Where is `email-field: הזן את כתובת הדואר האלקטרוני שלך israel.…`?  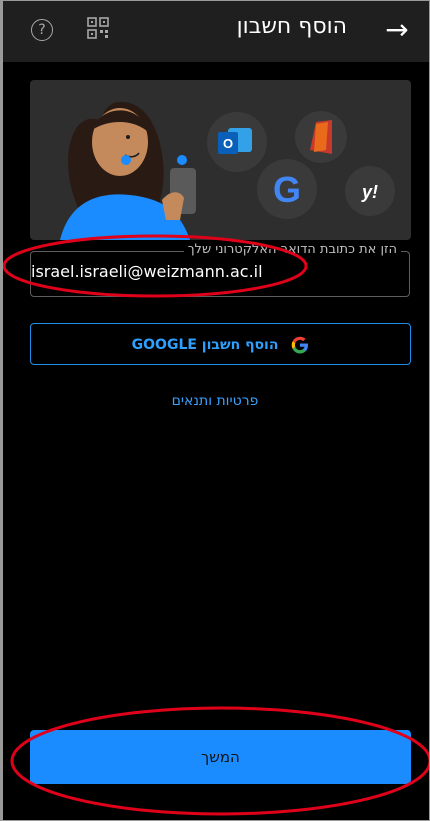
email-field: הזן את כתובת הדואר האלקטרוני שלך israel.… is located at coordinates (220, 269).